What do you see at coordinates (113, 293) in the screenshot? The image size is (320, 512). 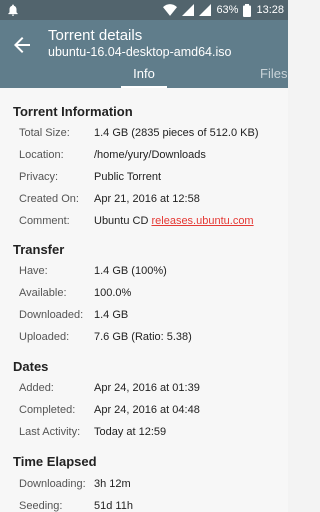 I see `row-value-available: 100.0%` at bounding box center [113, 293].